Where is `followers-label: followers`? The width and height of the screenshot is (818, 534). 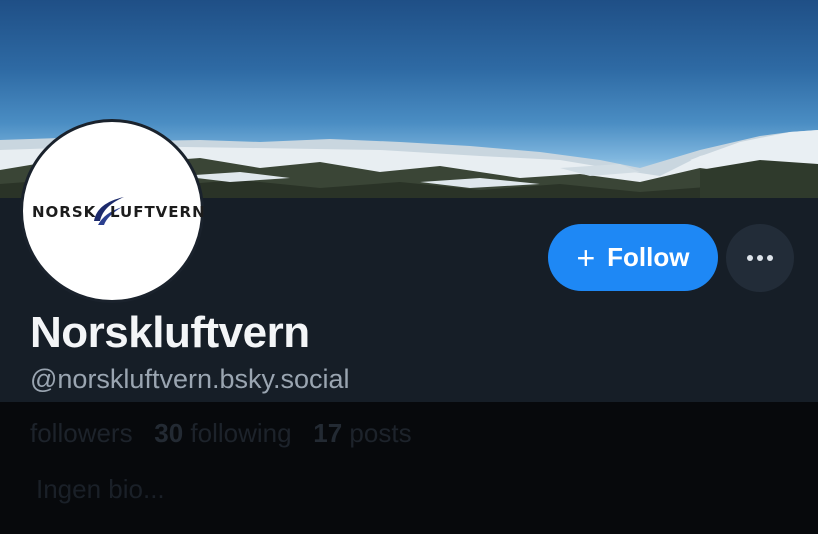 followers-label: followers is located at coordinates (81, 433).